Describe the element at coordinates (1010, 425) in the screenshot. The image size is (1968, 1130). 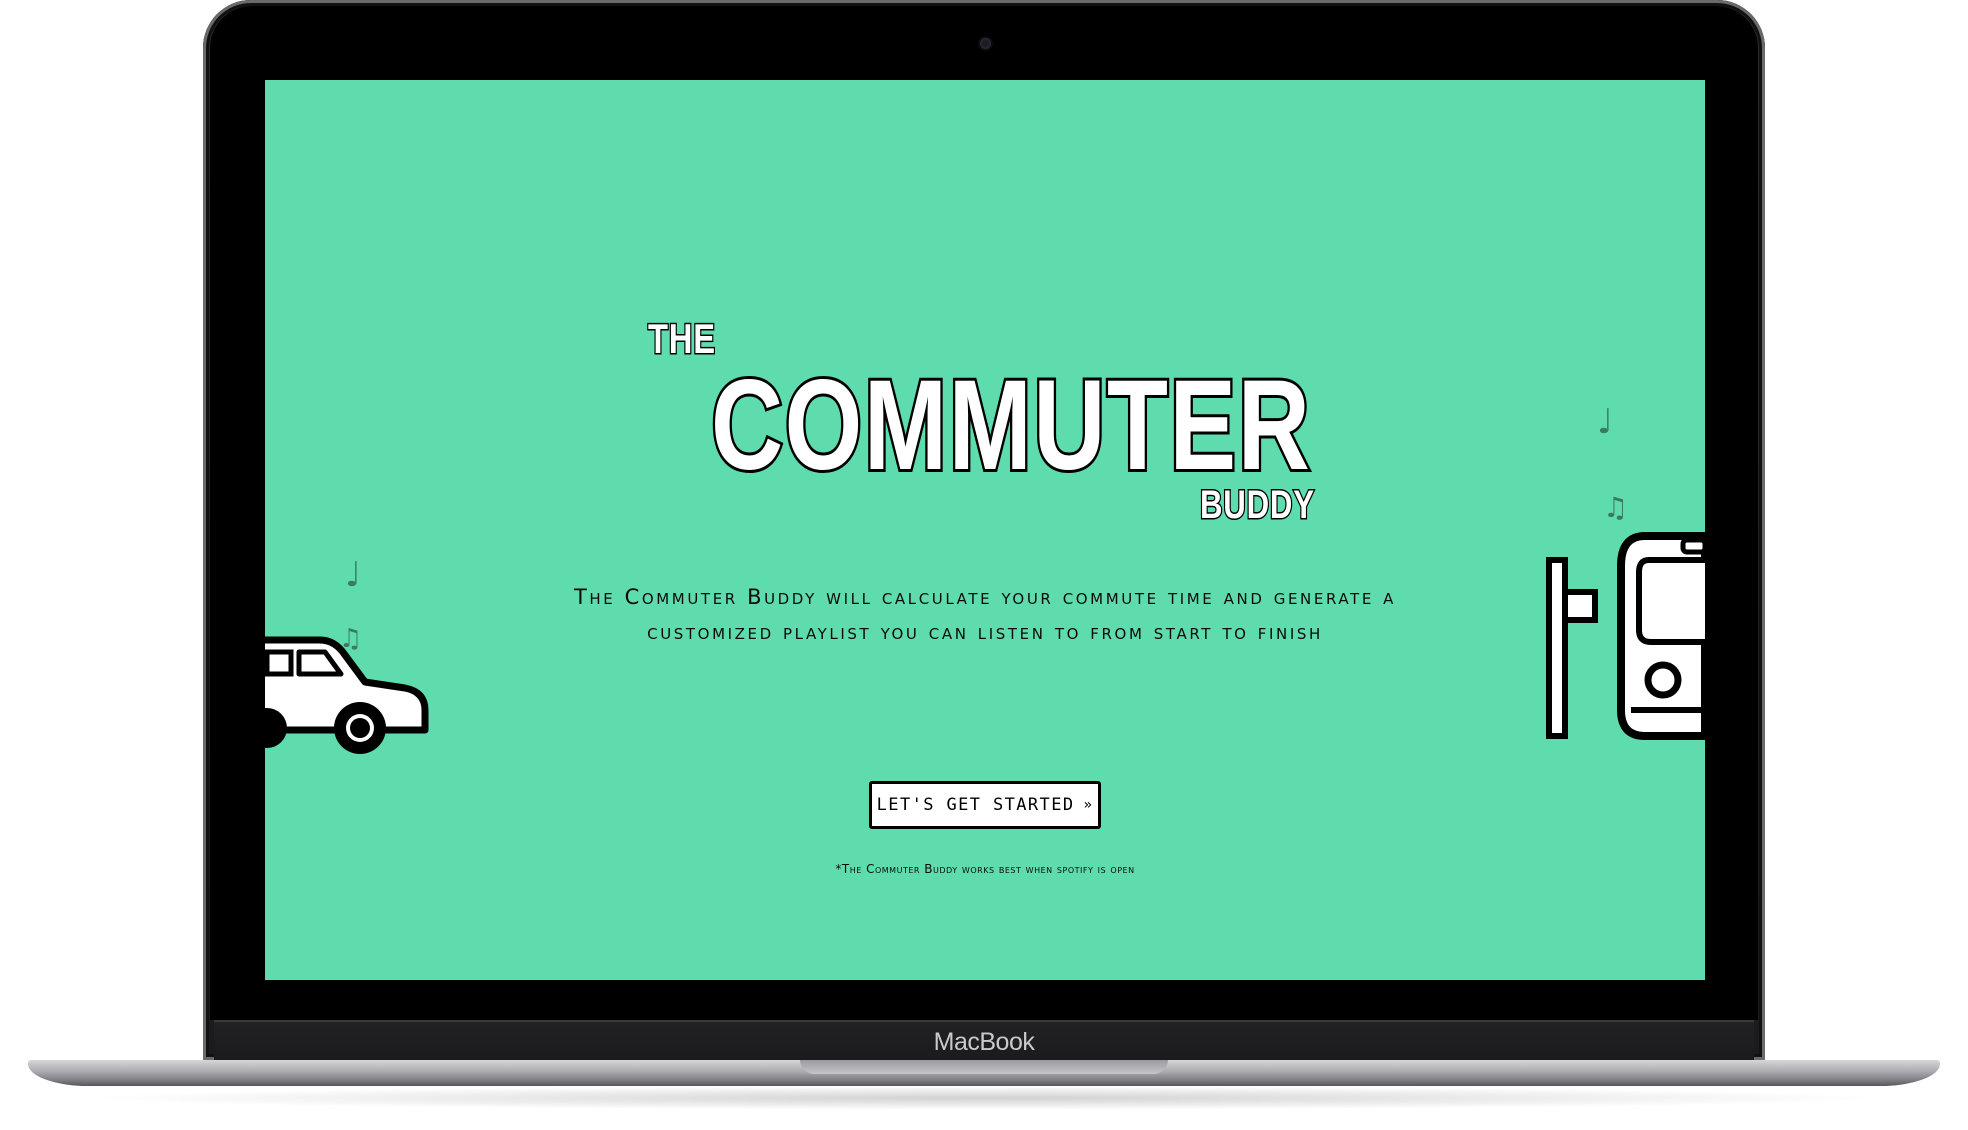
I see `logo-commuter: COMMUTER` at that location.